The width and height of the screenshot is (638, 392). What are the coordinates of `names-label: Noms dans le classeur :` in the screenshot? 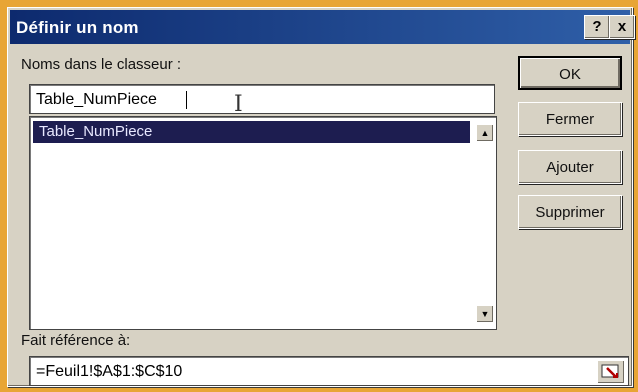 It's located at (101, 64).